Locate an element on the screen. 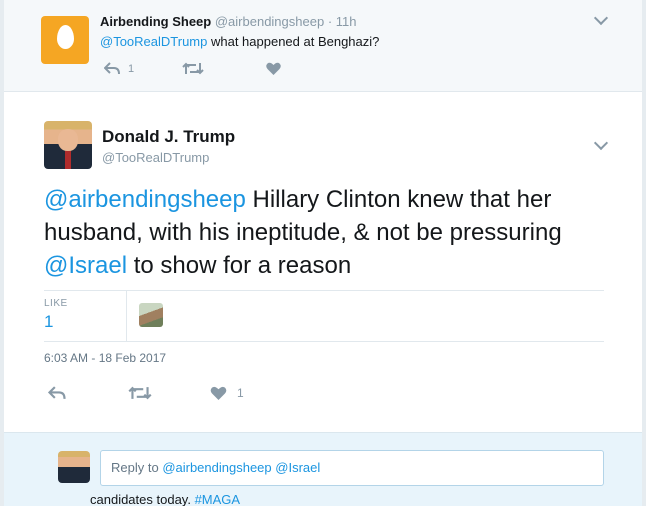 The height and width of the screenshot is (506, 646). parent-author-handle: @airbendingsheep is located at coordinates (269, 21).